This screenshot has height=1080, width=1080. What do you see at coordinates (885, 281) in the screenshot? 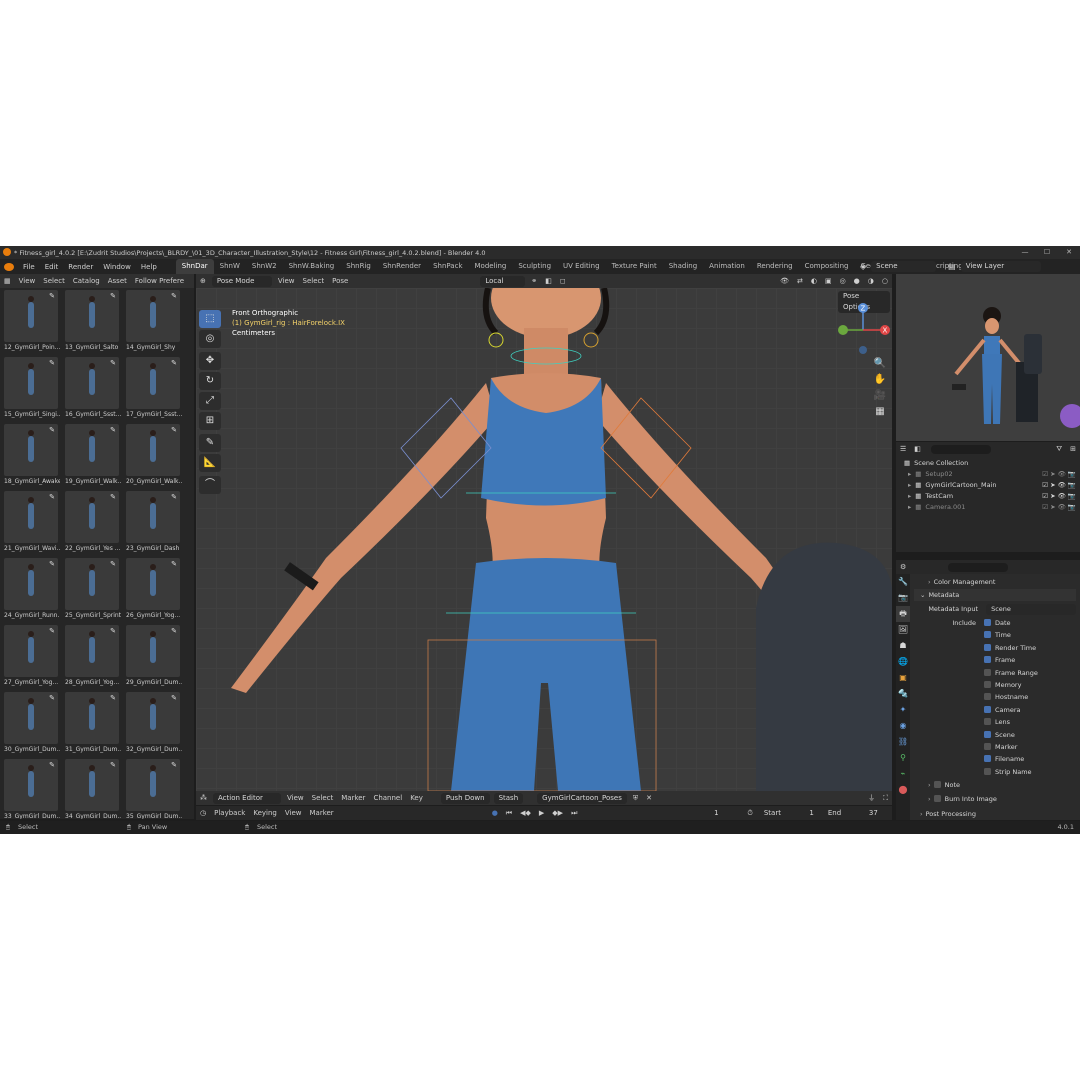
I see `shading-rendered-icon: ○` at bounding box center [885, 281].